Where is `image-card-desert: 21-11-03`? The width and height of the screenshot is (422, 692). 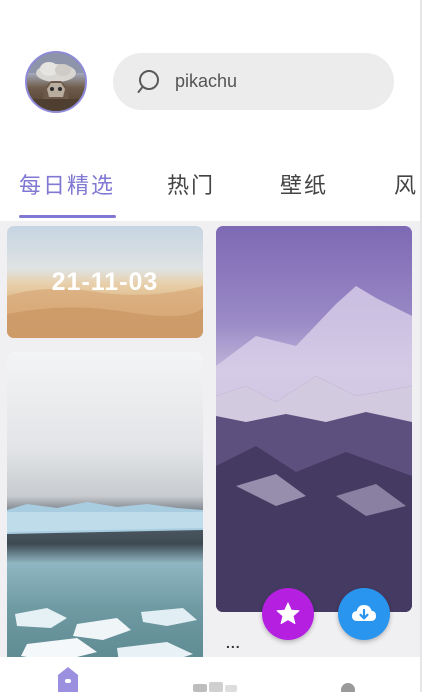 image-card-desert: 21-11-03 is located at coordinates (105, 282).